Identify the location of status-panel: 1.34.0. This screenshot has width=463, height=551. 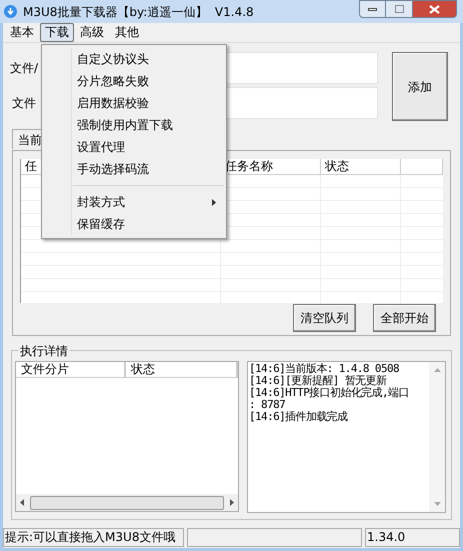
(412, 537).